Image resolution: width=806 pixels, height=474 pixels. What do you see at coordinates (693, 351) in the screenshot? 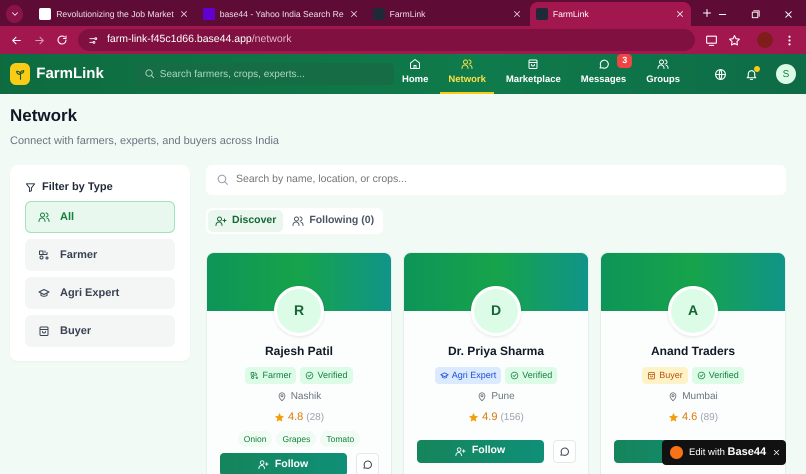
I see `profile-name: Anand Traders` at bounding box center [693, 351].